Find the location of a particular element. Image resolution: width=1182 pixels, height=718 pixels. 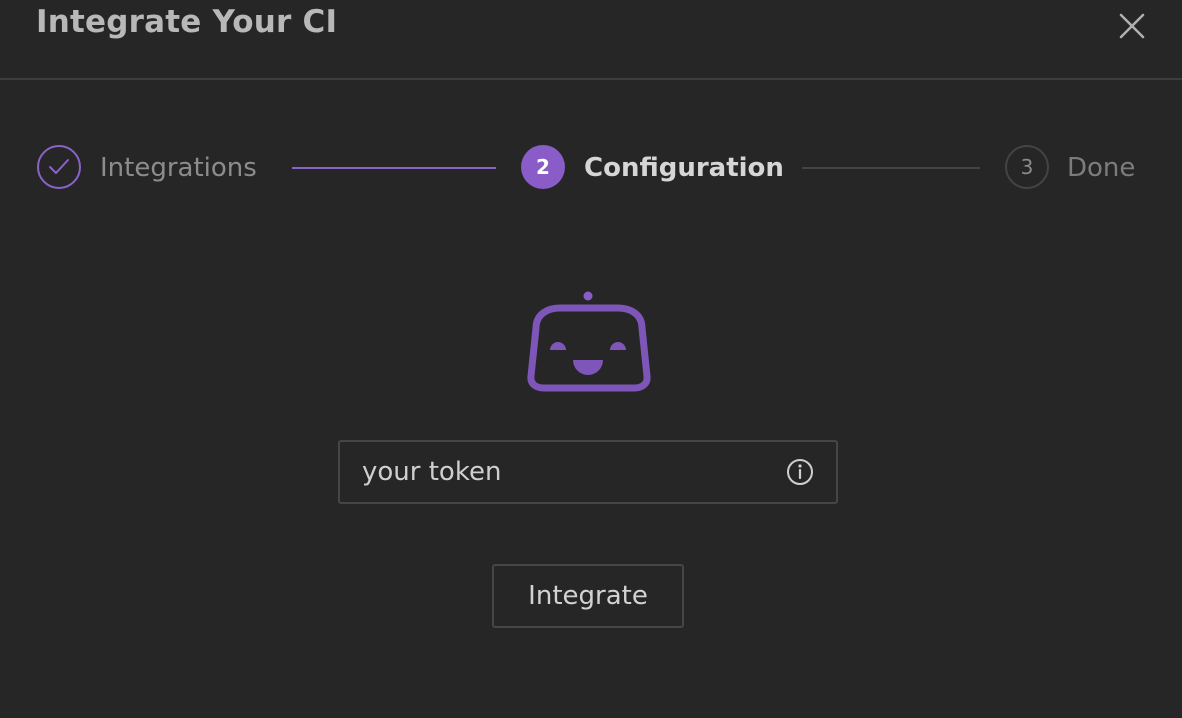

info-icon is located at coordinates (800, 472).